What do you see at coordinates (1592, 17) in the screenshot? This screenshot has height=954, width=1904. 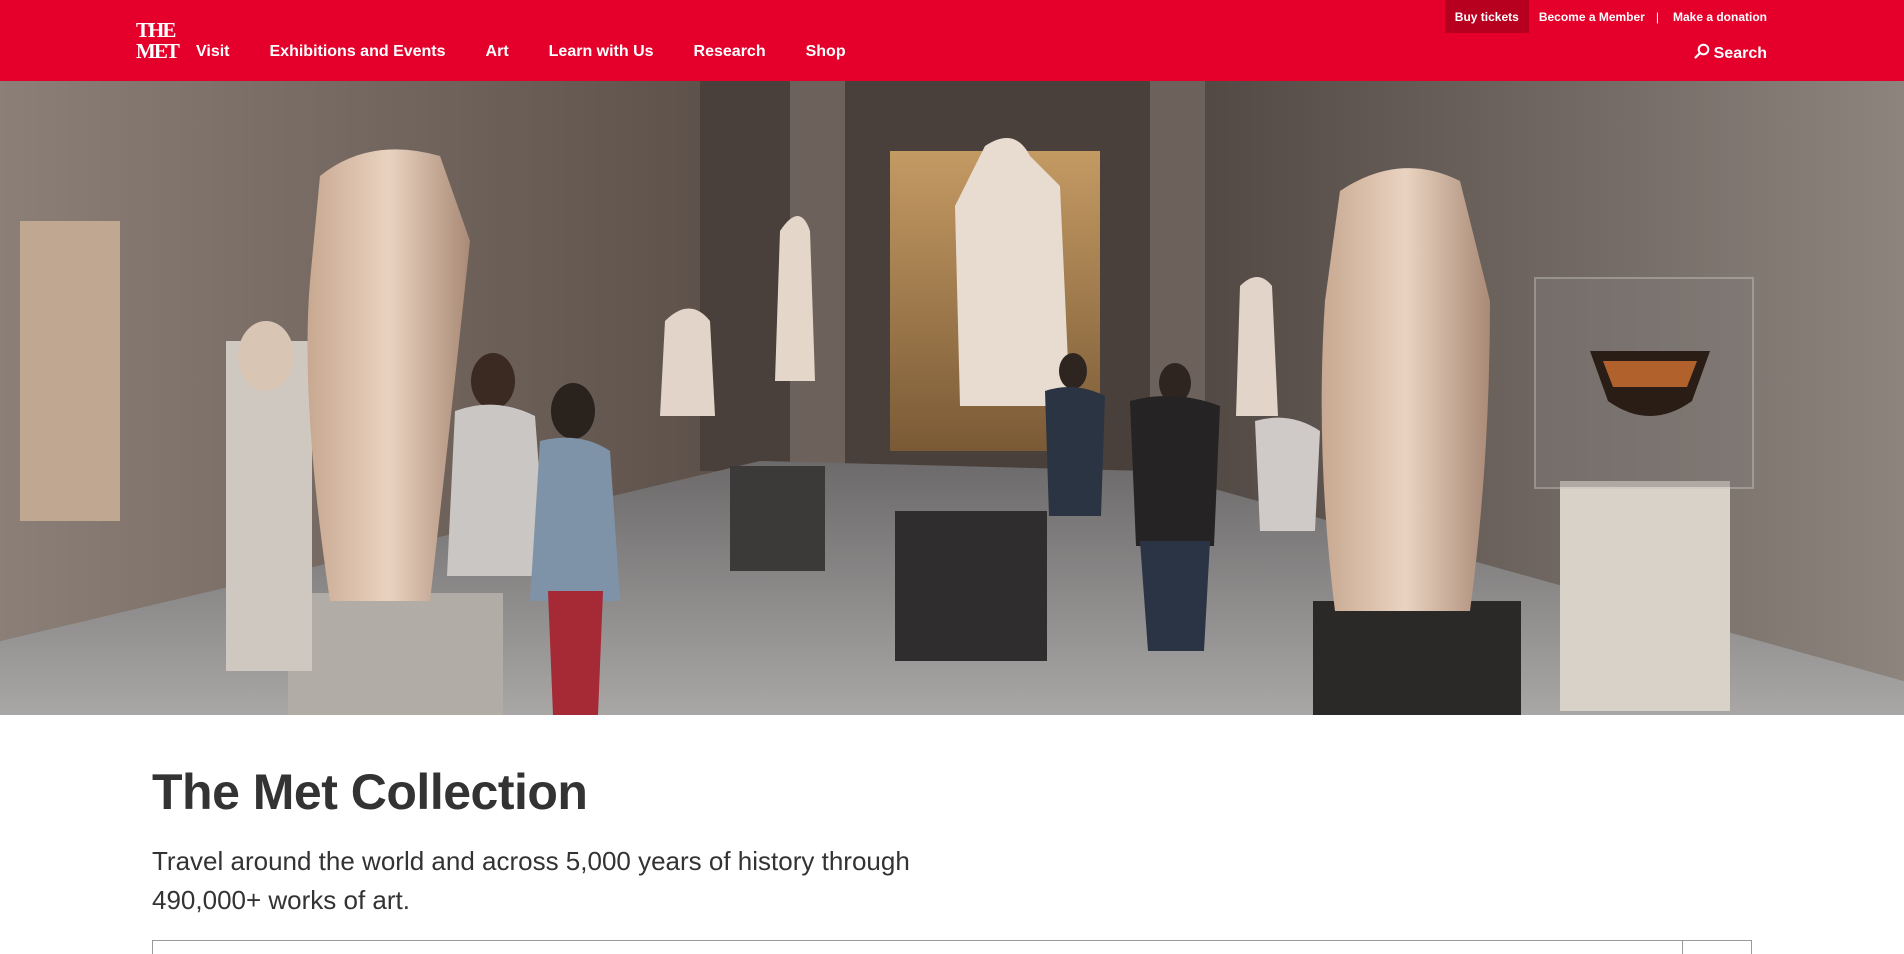 I see `become-member-link: Become a Member` at bounding box center [1592, 17].